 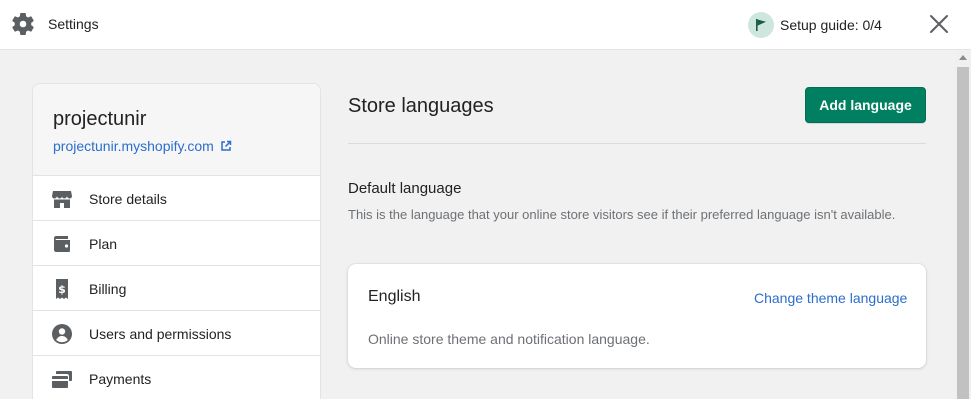 I want to click on store-header: projectunir projectunir.myshopify.com, so click(x=176, y=130).